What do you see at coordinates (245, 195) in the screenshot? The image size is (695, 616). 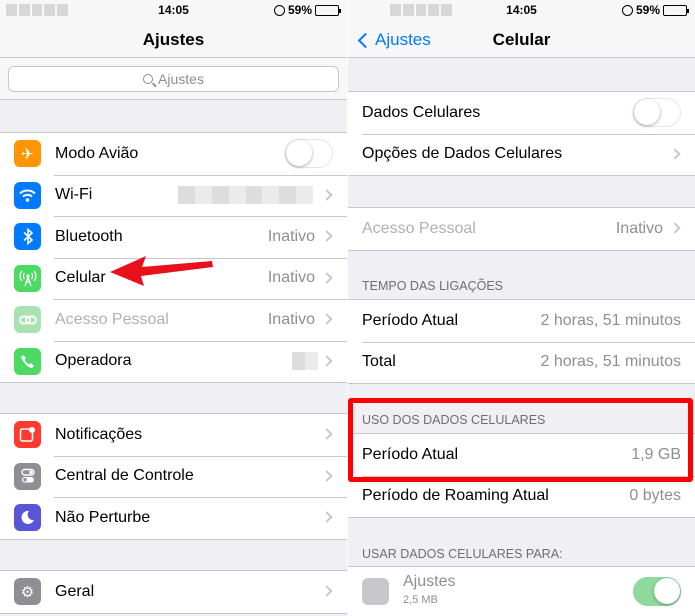 I see `wifi-network-blurred` at bounding box center [245, 195].